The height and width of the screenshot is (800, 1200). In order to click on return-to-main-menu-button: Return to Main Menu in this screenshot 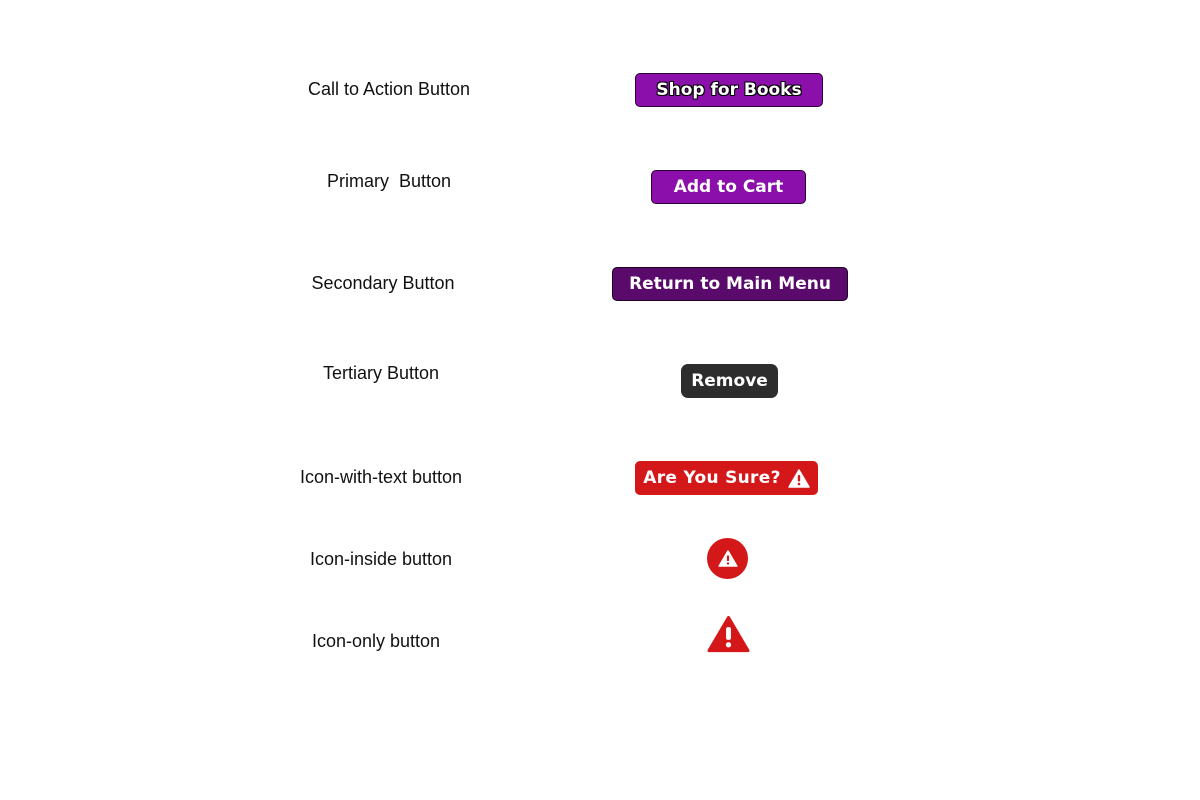, I will do `click(730, 284)`.